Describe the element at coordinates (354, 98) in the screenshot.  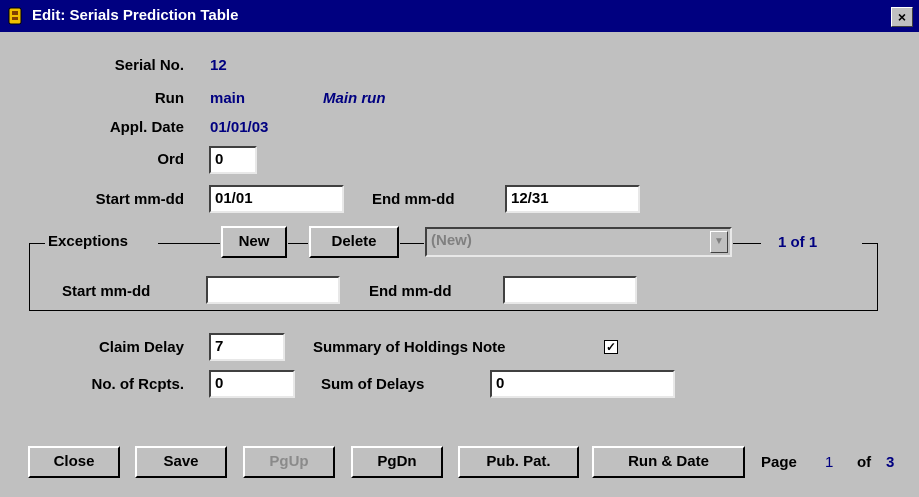
I see `run-description: Main run` at that location.